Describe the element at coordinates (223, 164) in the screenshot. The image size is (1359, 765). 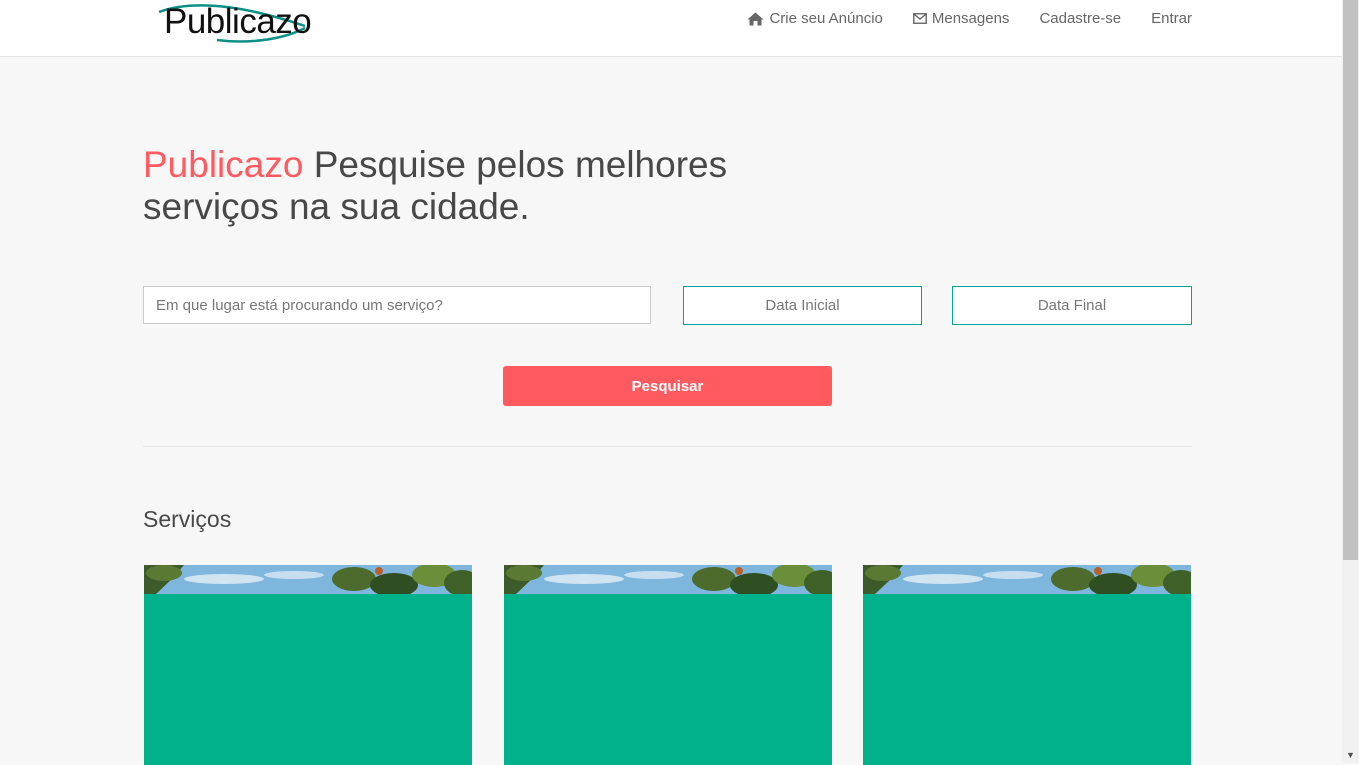
I see `hero-brand: Publicazo` at that location.